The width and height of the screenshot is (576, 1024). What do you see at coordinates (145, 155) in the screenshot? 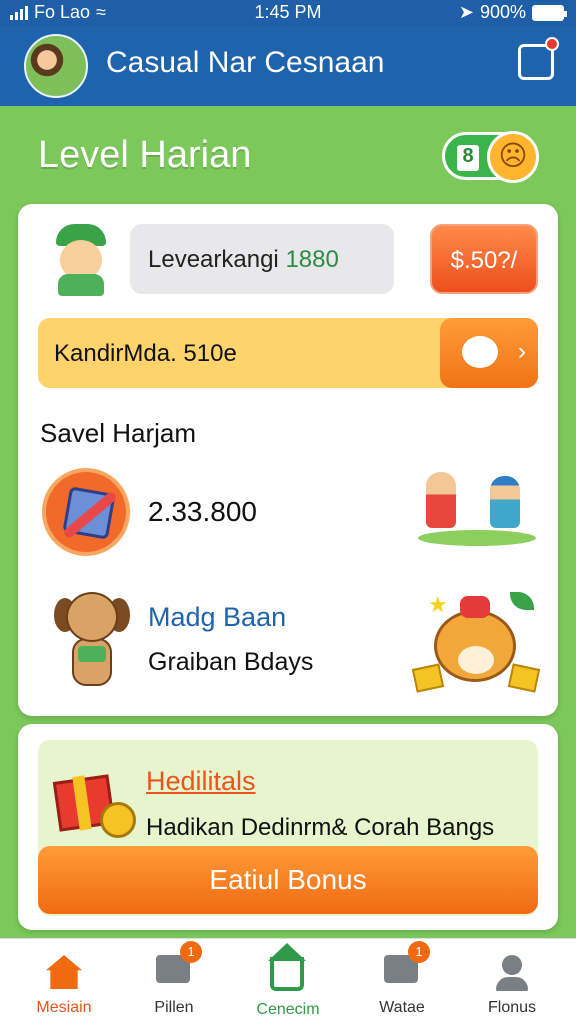
I see `page-title: Level Harian` at bounding box center [145, 155].